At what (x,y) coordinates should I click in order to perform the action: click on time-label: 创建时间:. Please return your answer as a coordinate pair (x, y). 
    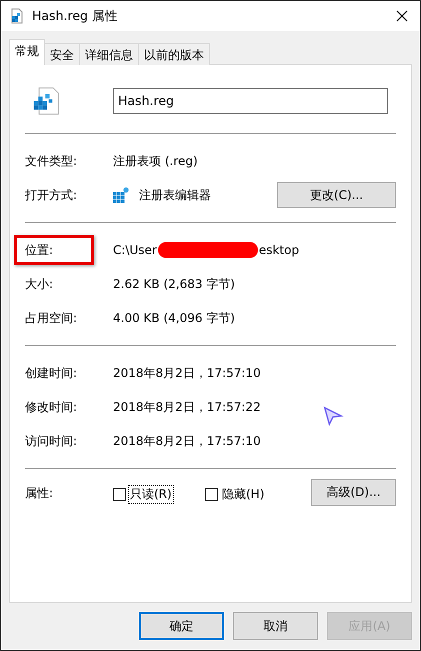
    Looking at the image, I should click on (51, 373).